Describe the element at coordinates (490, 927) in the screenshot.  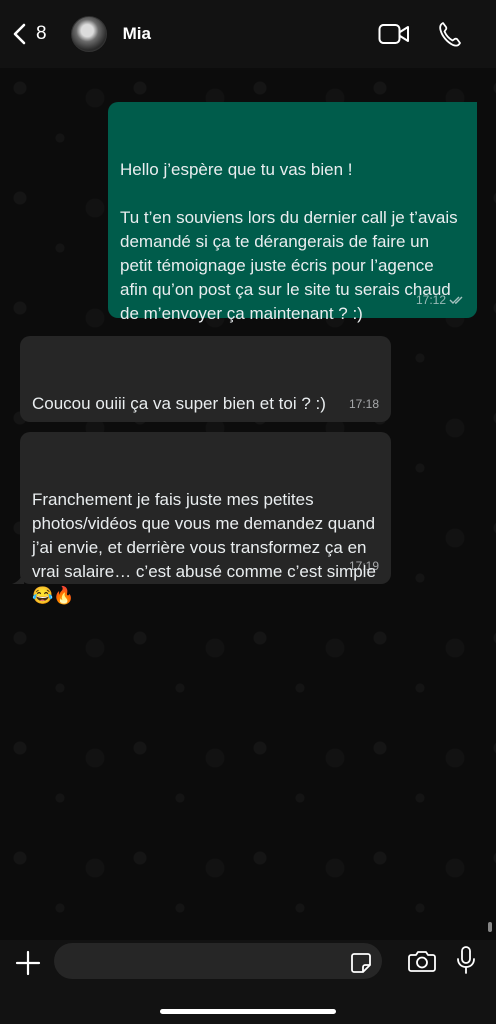
I see `scrollbar` at that location.